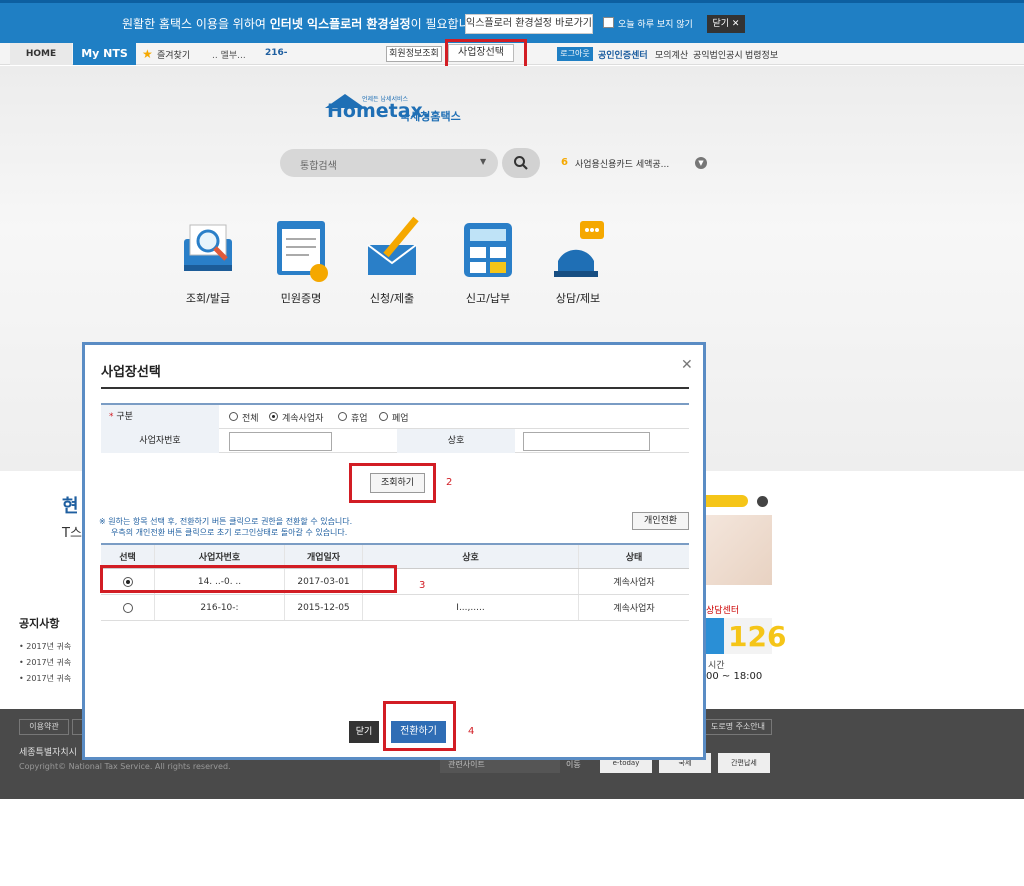 This screenshot has width=1024, height=886. I want to click on nav-favorites: 즐겨찾기, so click(173, 54).